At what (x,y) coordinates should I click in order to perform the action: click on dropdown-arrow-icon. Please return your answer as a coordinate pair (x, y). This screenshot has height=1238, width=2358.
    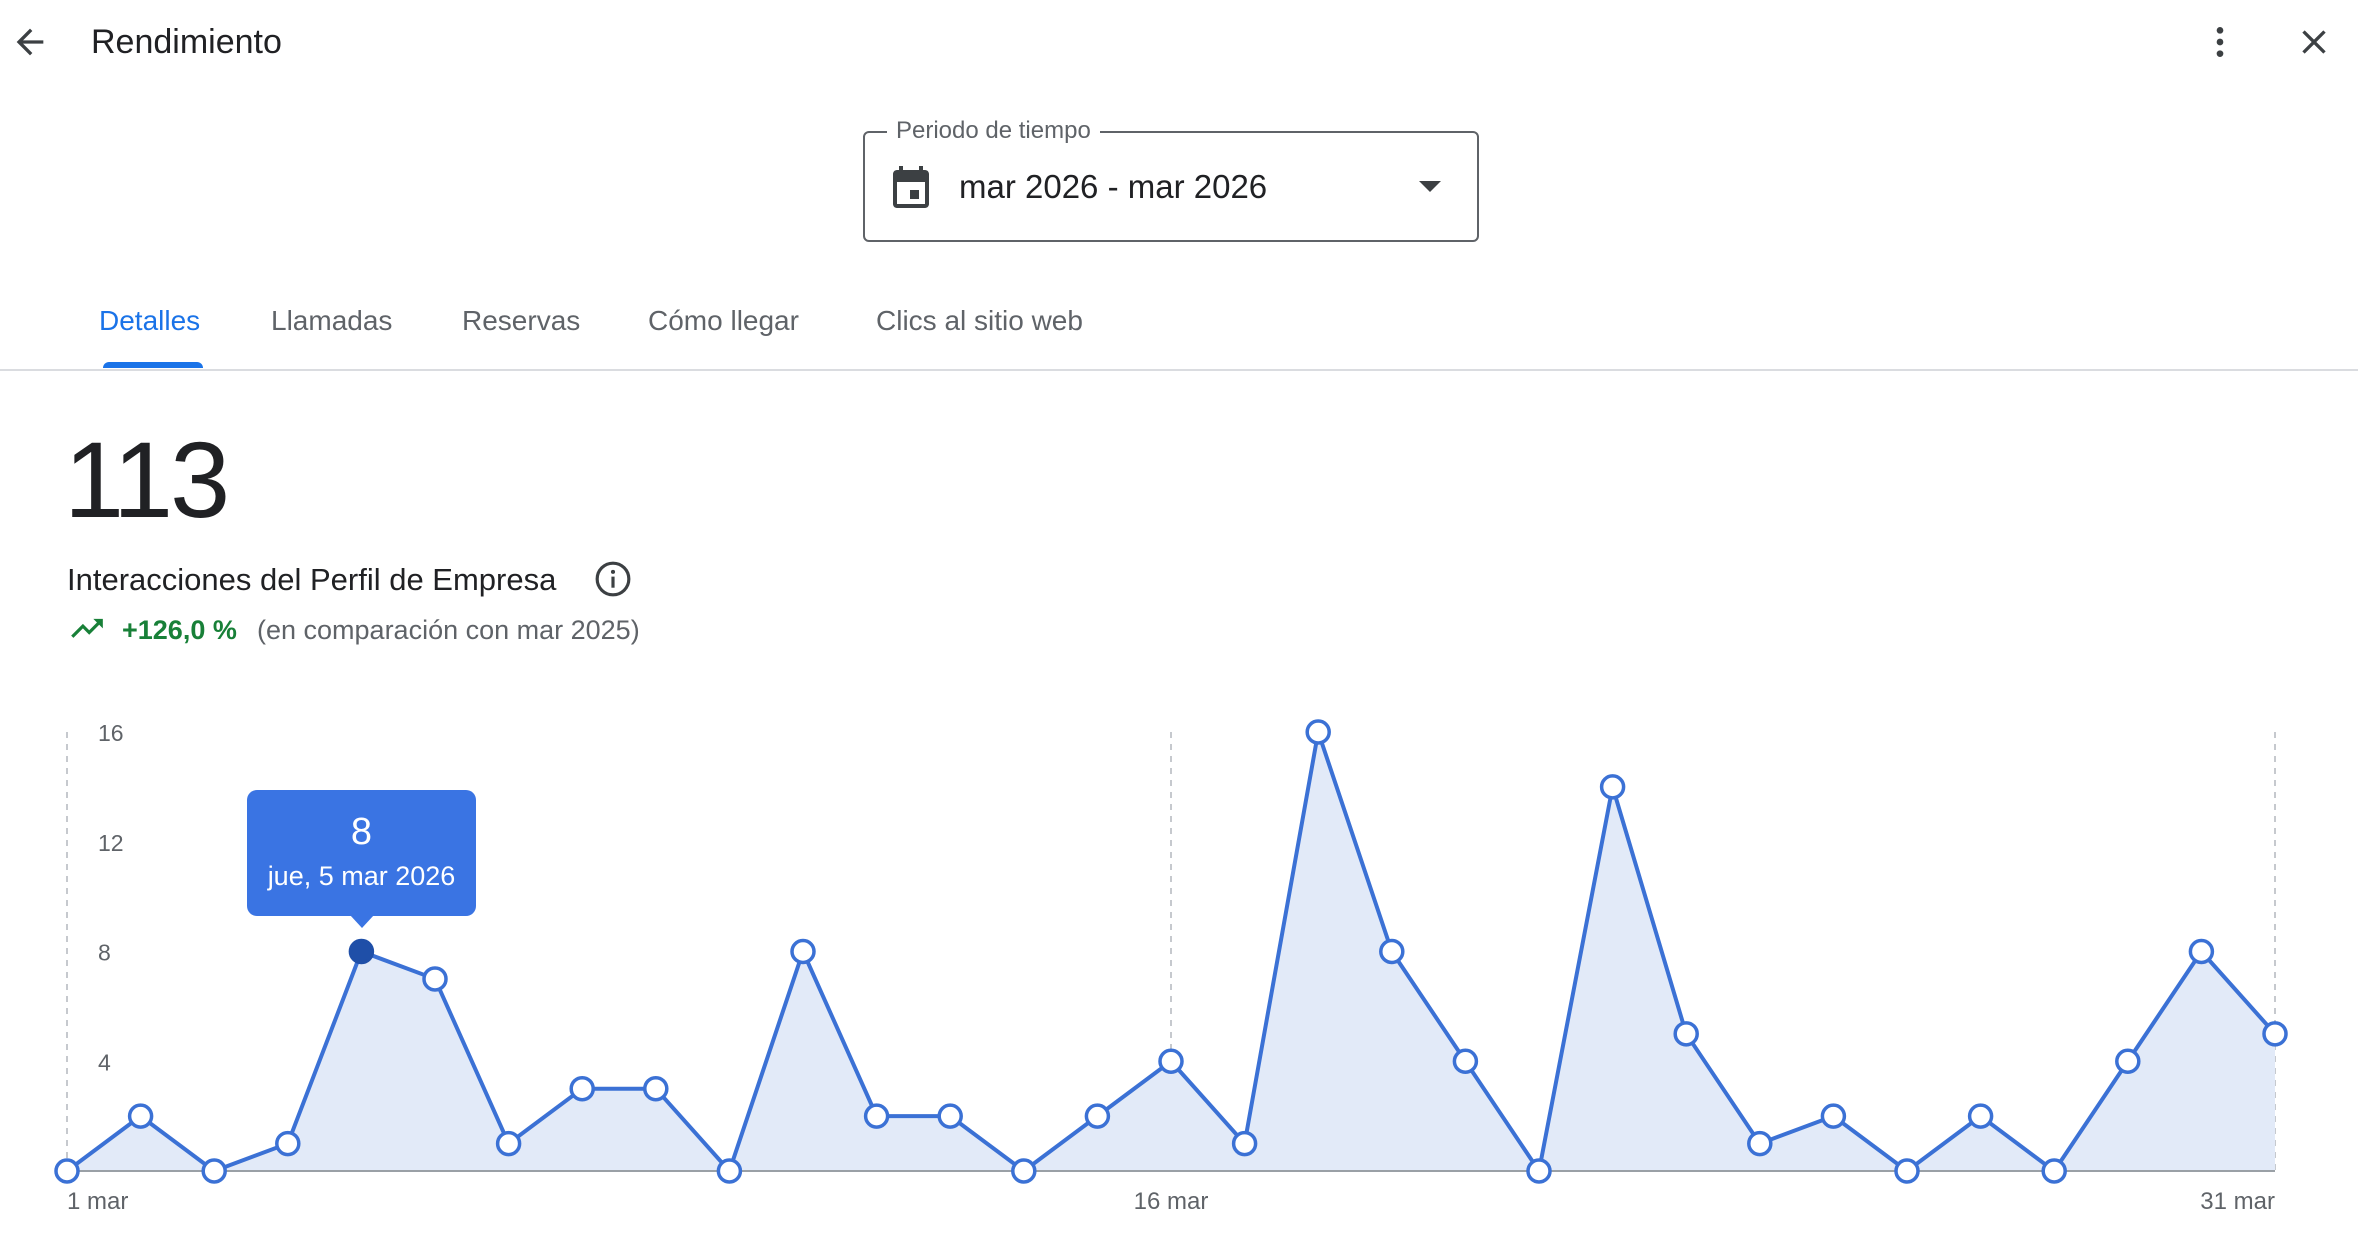
    Looking at the image, I should click on (1430, 186).